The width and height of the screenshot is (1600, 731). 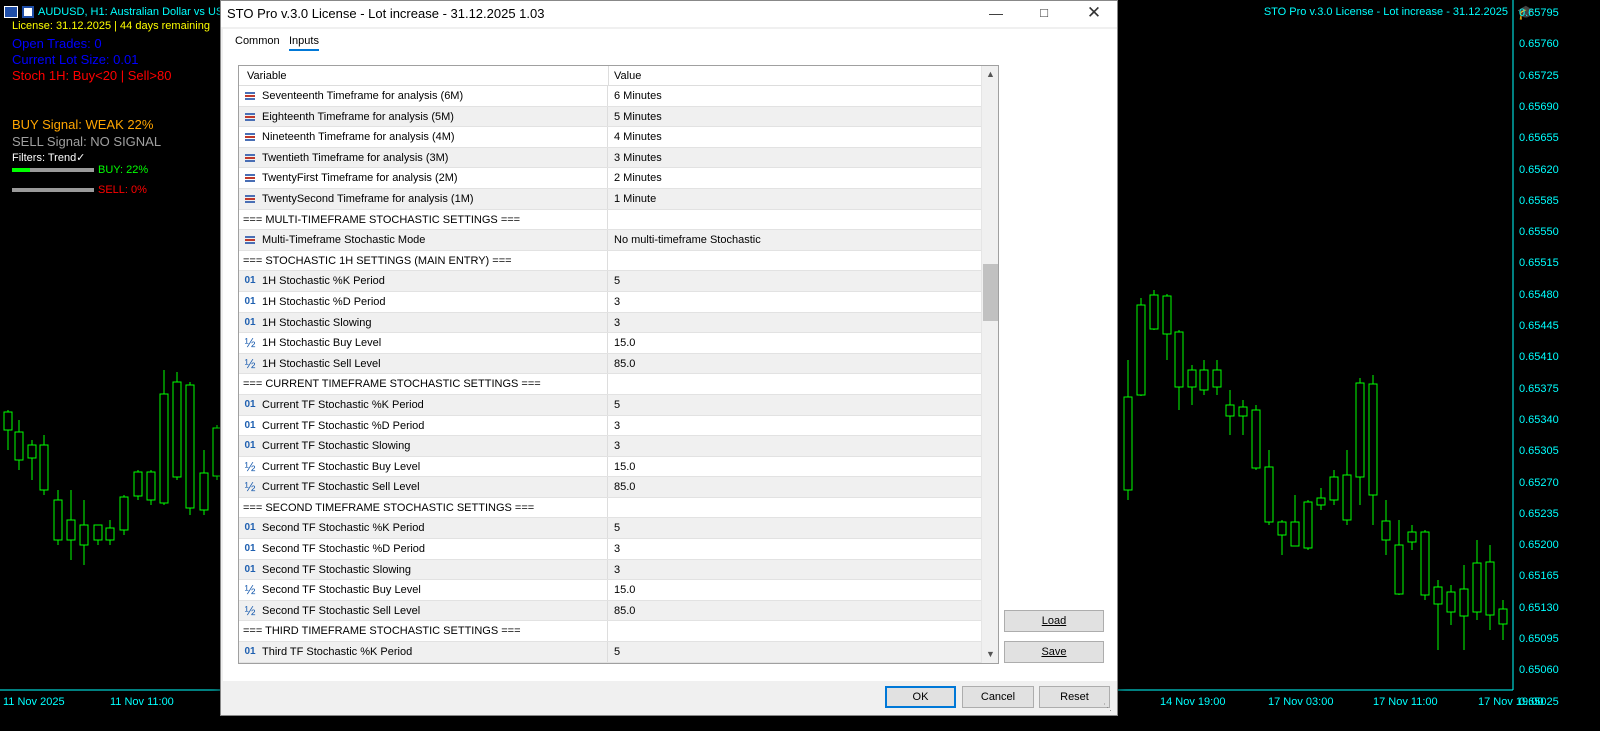 What do you see at coordinates (638, 178) in the screenshot?
I see `value-cell: 2 Minutes` at bounding box center [638, 178].